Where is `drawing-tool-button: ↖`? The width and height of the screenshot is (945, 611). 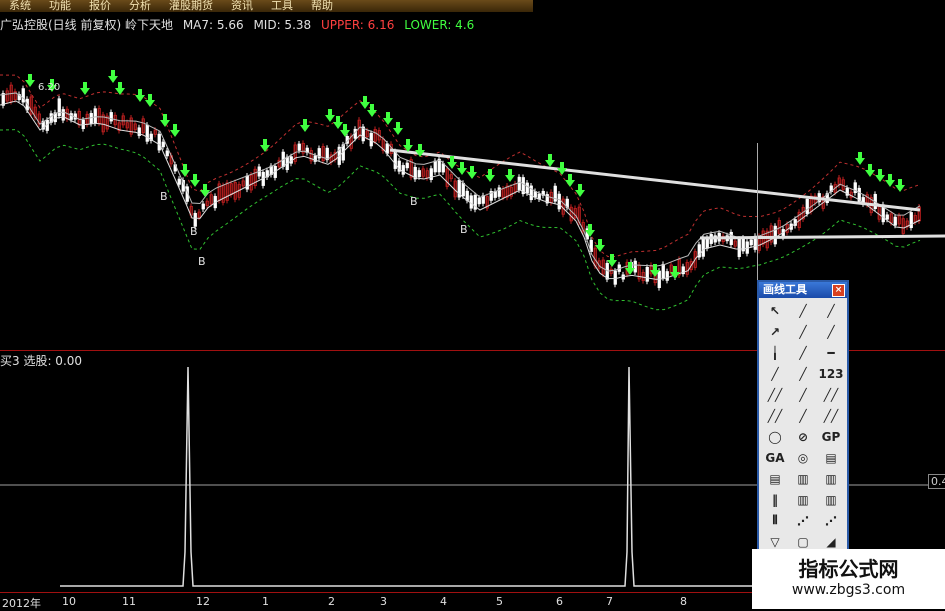
drawing-tool-button: ↖ is located at coordinates (775, 310).